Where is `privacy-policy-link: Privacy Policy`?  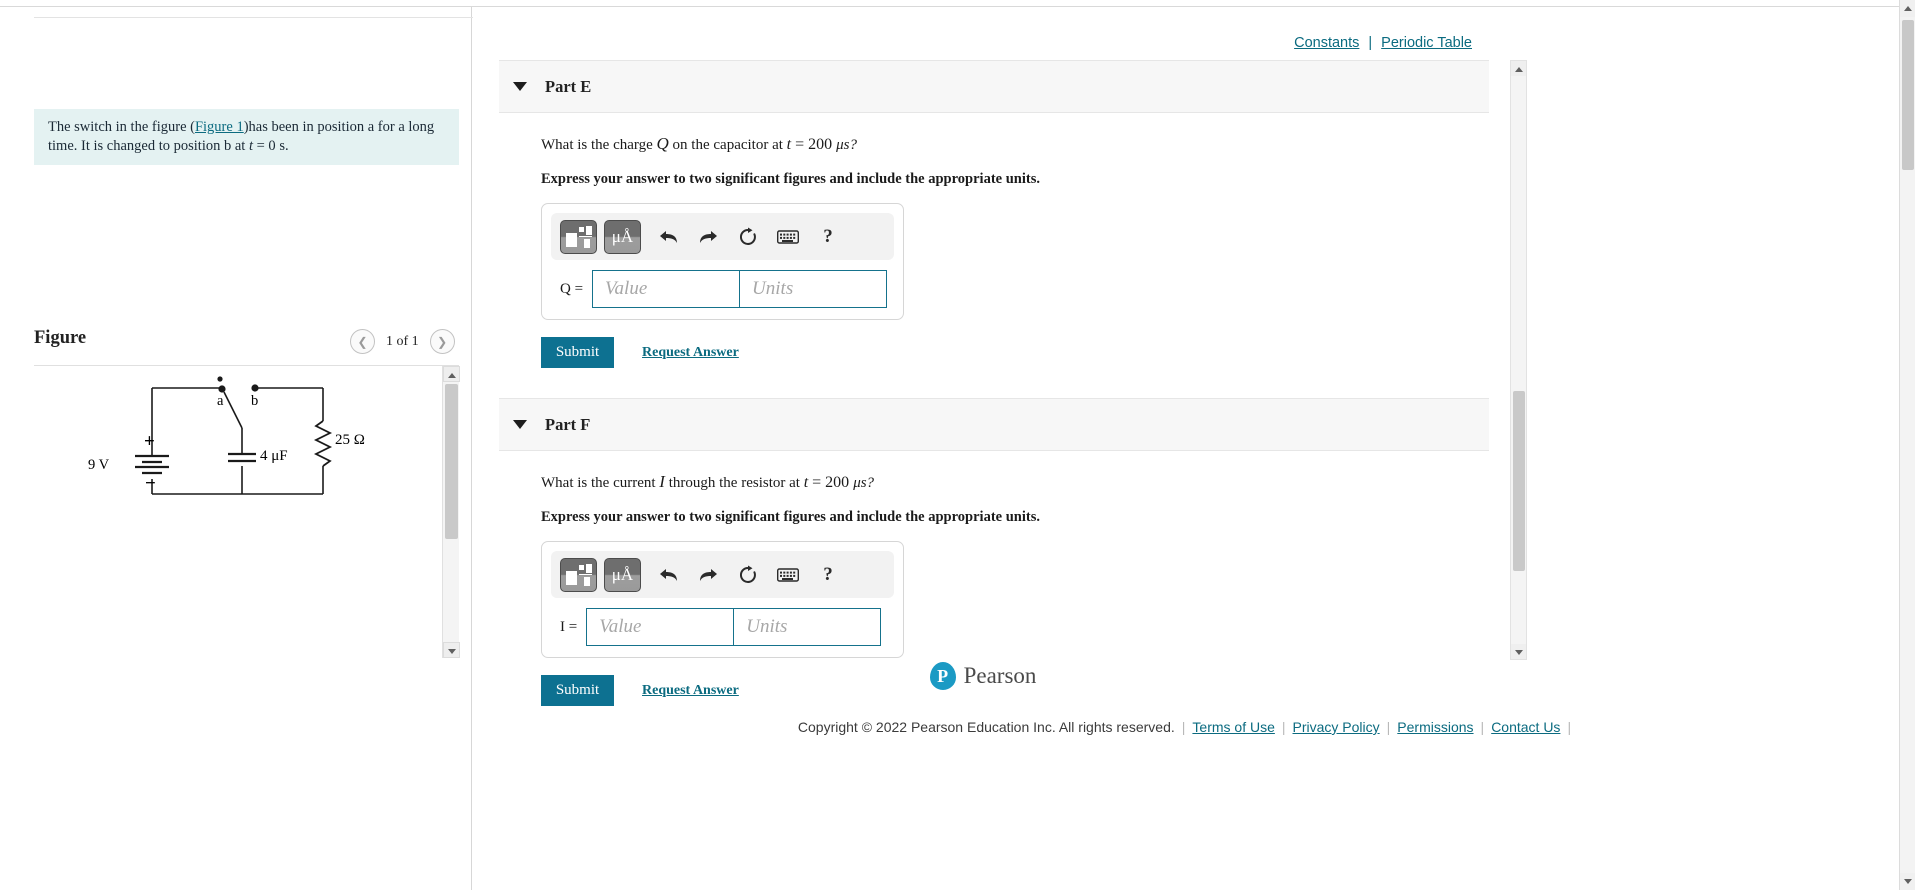 privacy-policy-link: Privacy Policy is located at coordinates (1336, 727).